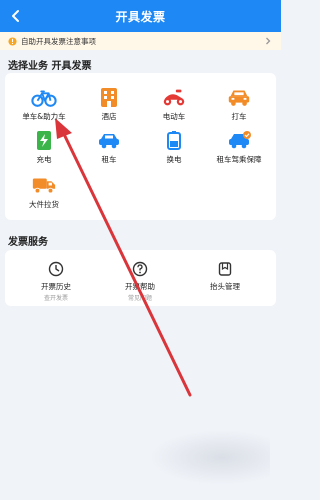 The image size is (320, 500). I want to click on hotel-icon, so click(109, 97).